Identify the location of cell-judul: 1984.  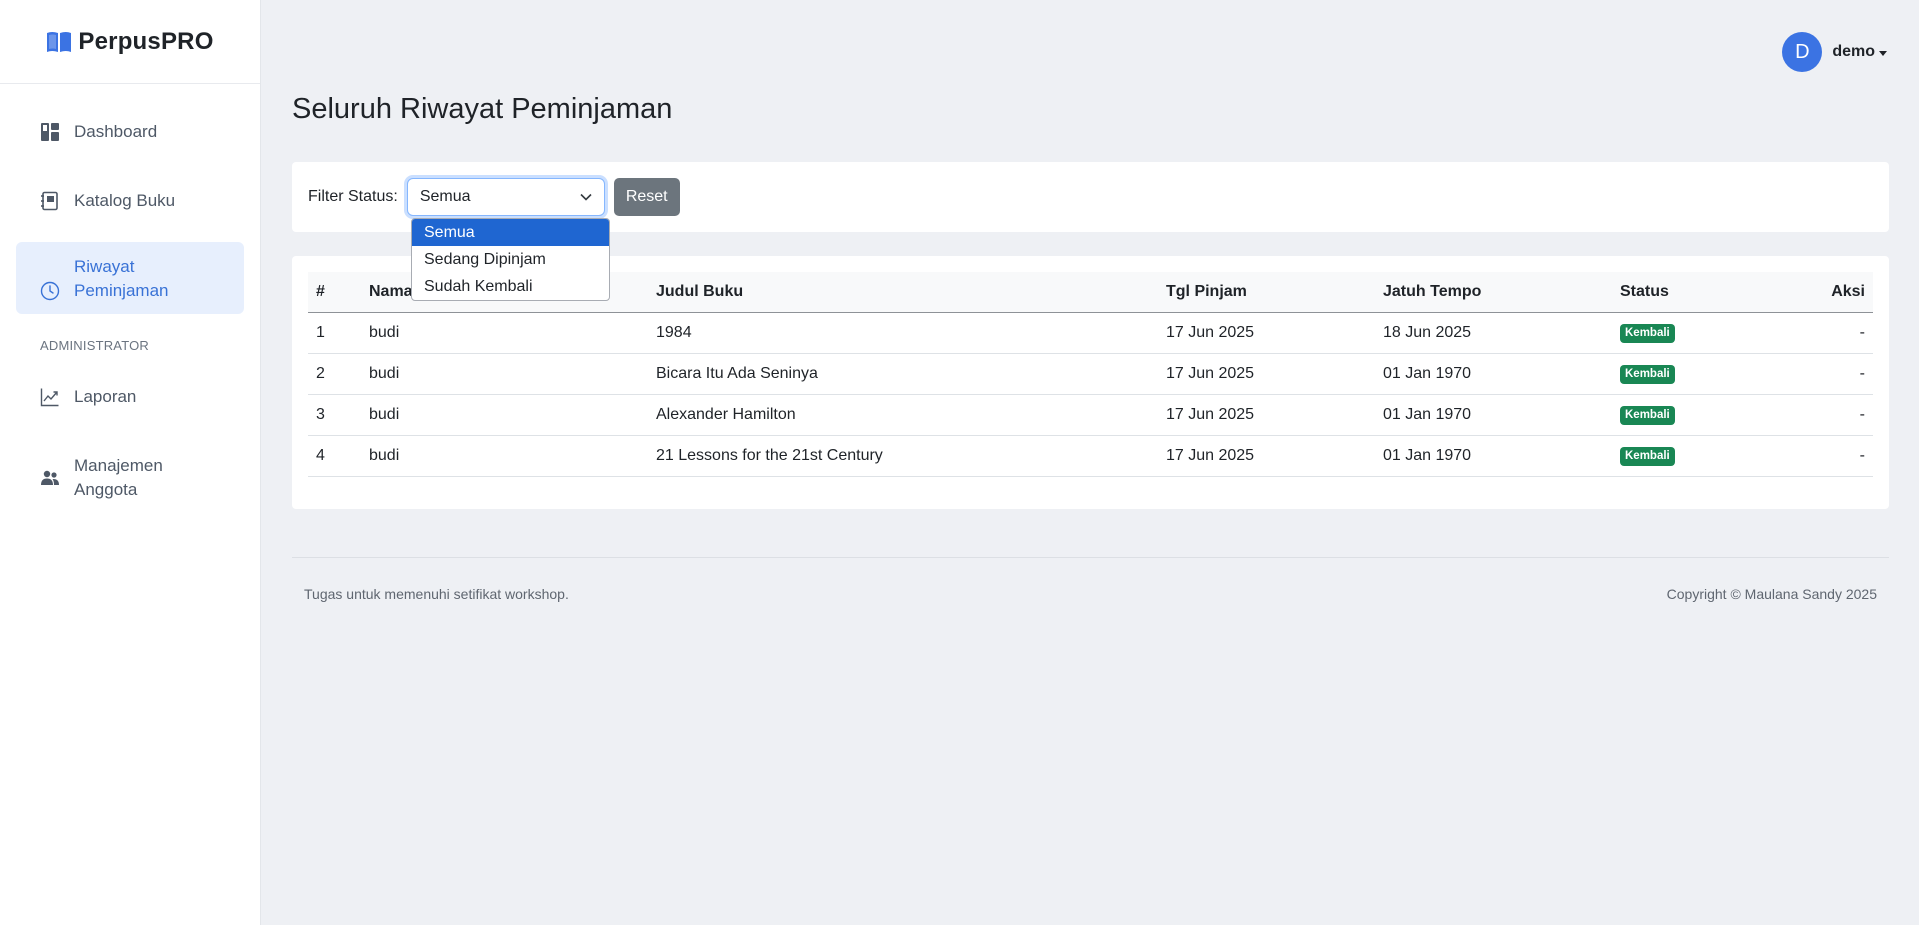
(903, 333).